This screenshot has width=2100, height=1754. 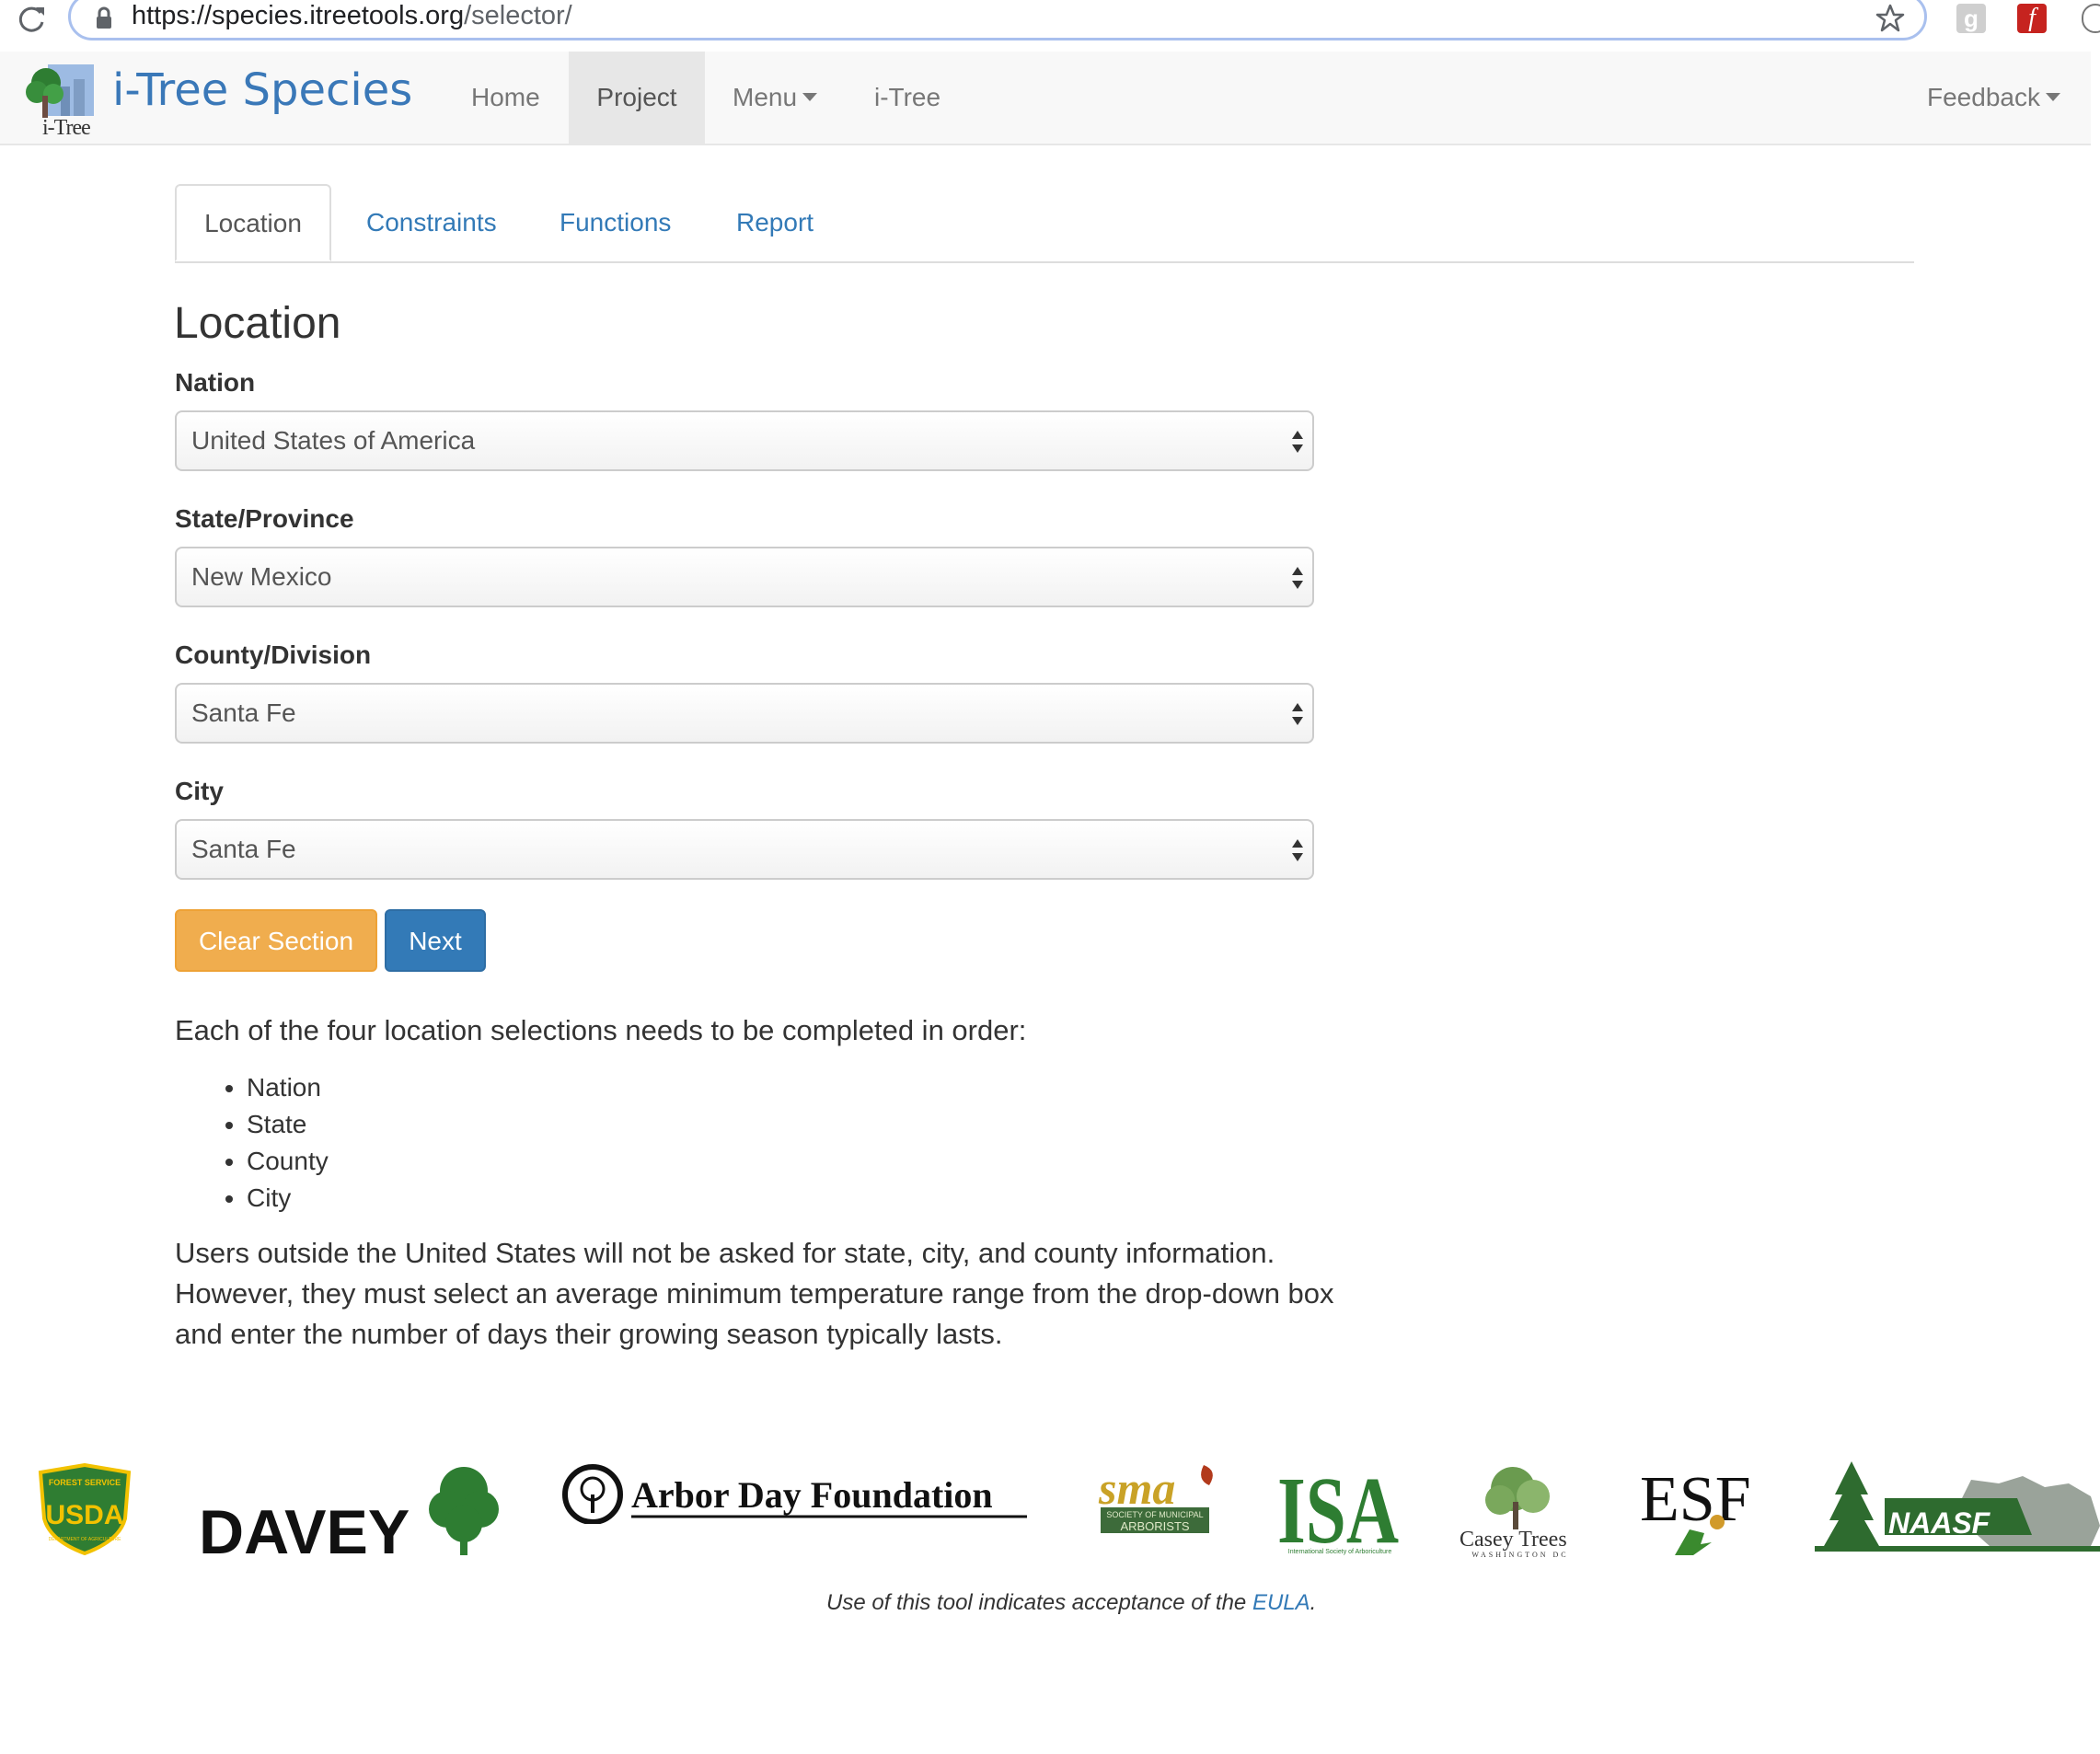 I want to click on county-select: Santa Fe, so click(x=744, y=713).